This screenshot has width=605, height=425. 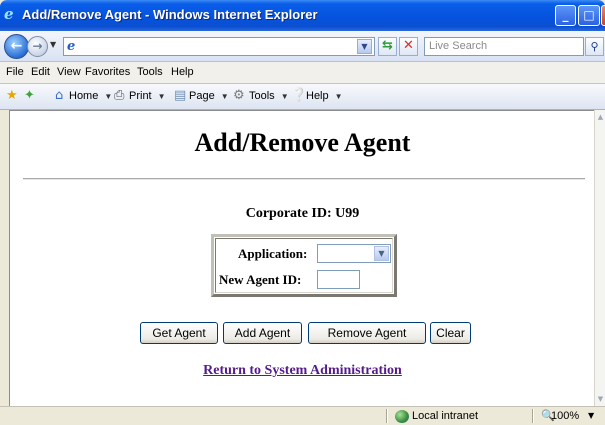 What do you see at coordinates (108, 96) in the screenshot?
I see `home-dropdown-icon: ▼` at bounding box center [108, 96].